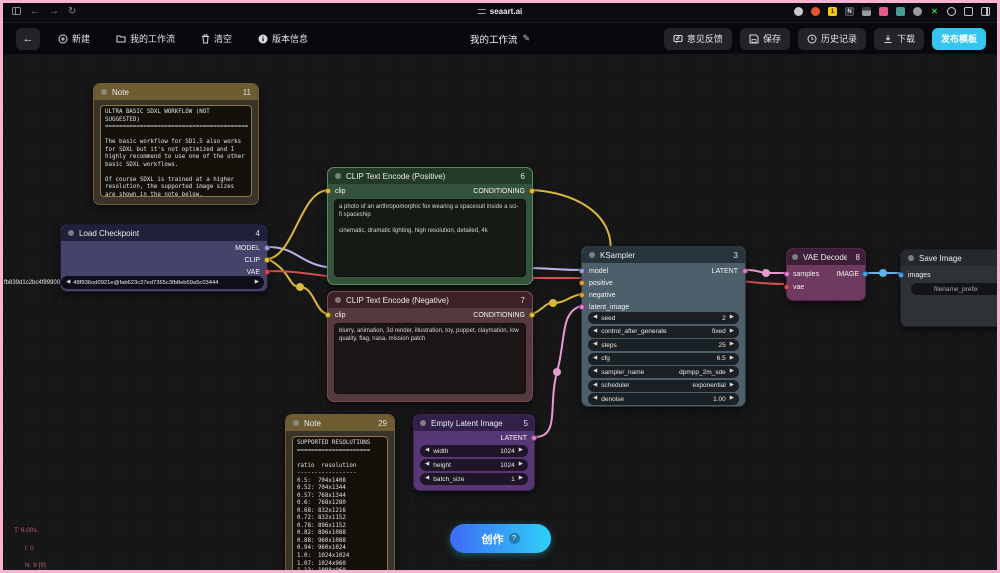  What do you see at coordinates (283, 38) in the screenshot?
I see `version-info-button: 版本信息` at bounding box center [283, 38].